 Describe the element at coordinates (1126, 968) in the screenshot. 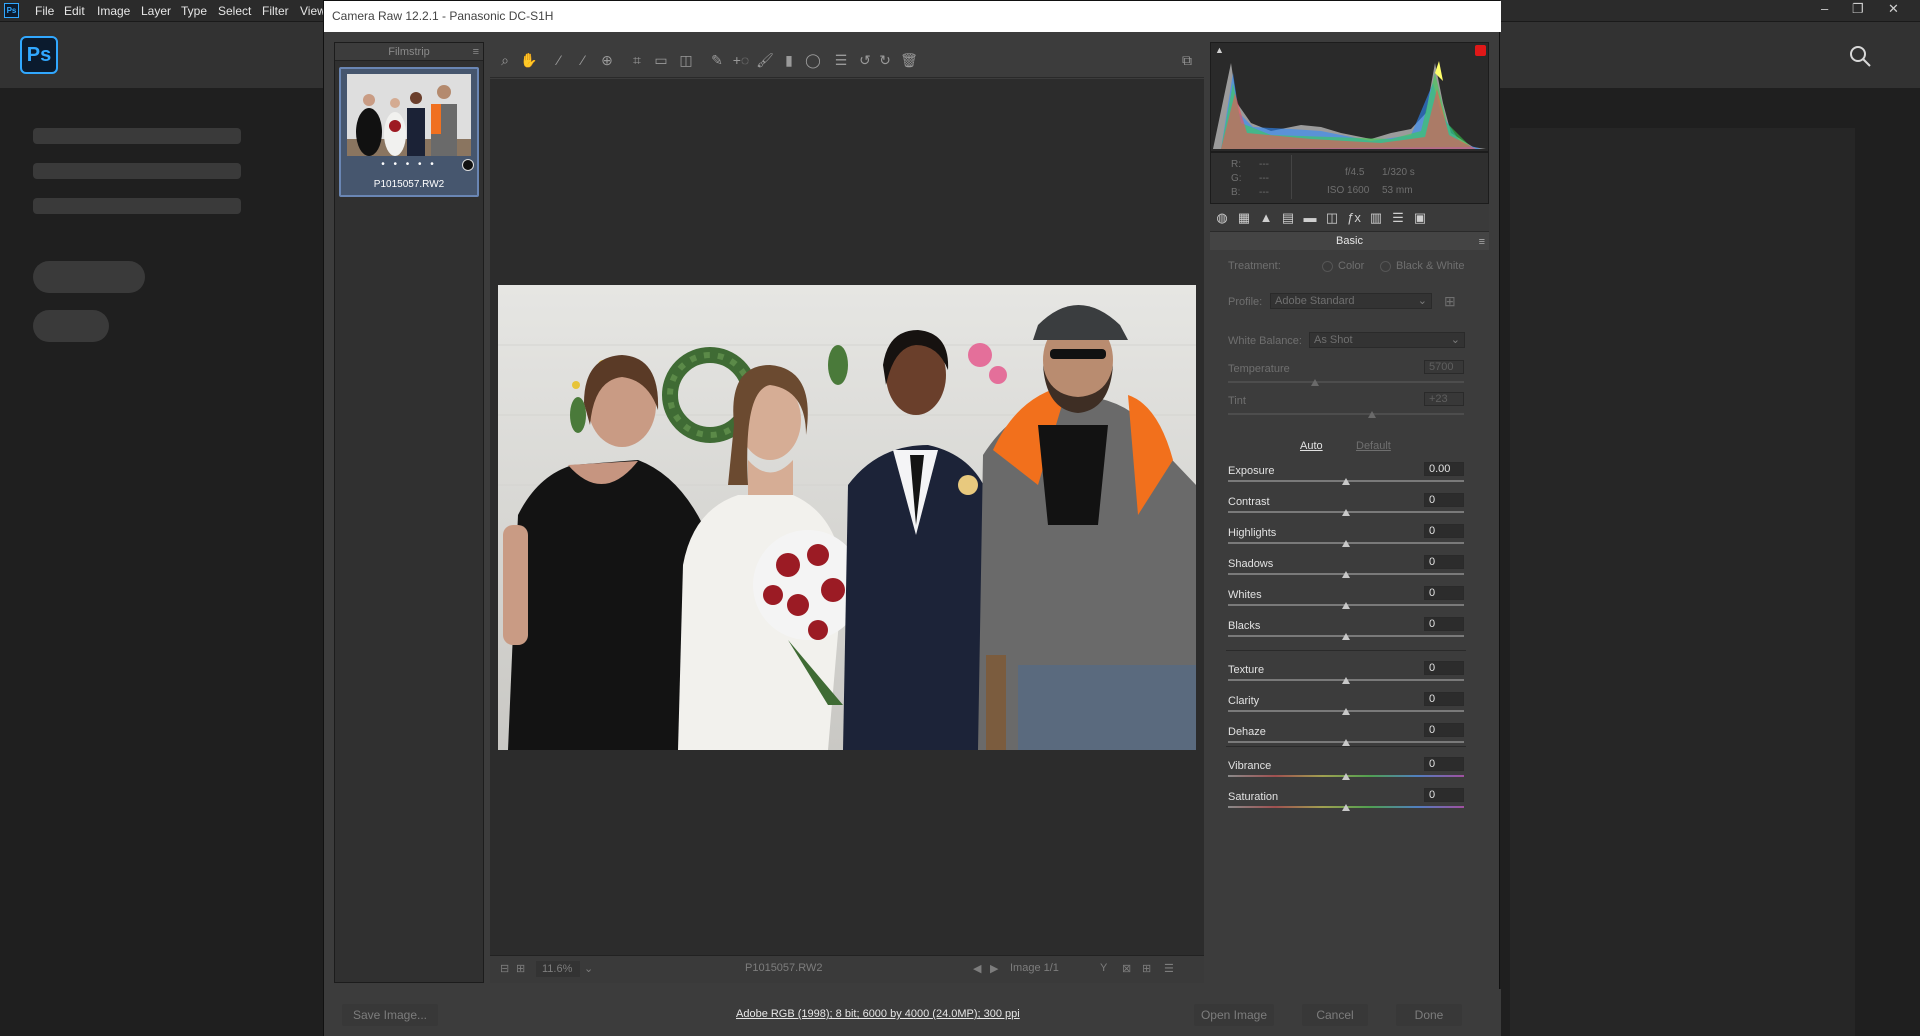

I see `compare-icon: ⊠` at that location.